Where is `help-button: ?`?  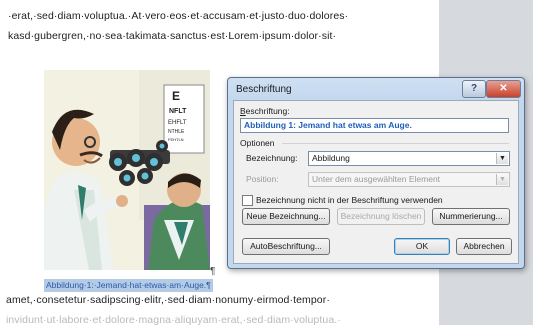 help-button: ? is located at coordinates (474, 89).